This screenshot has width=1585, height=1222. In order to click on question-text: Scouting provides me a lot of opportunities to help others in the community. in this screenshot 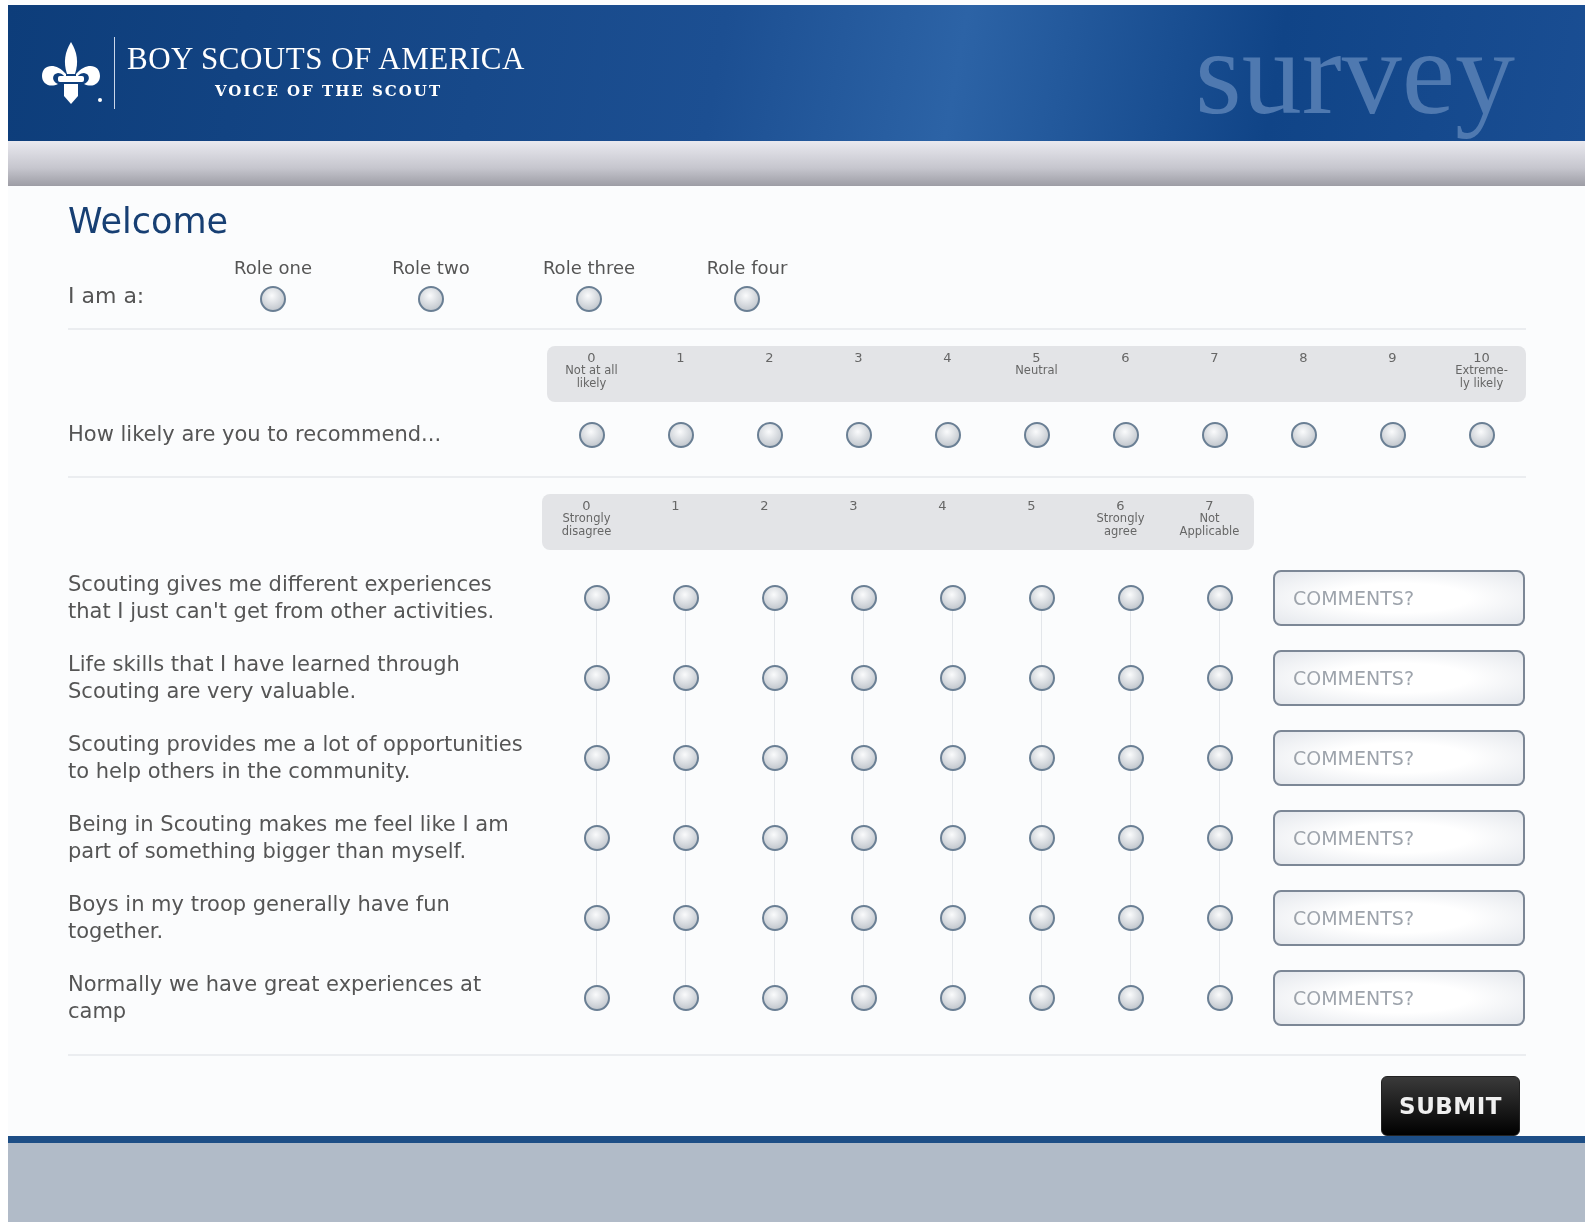, I will do `click(296, 757)`.